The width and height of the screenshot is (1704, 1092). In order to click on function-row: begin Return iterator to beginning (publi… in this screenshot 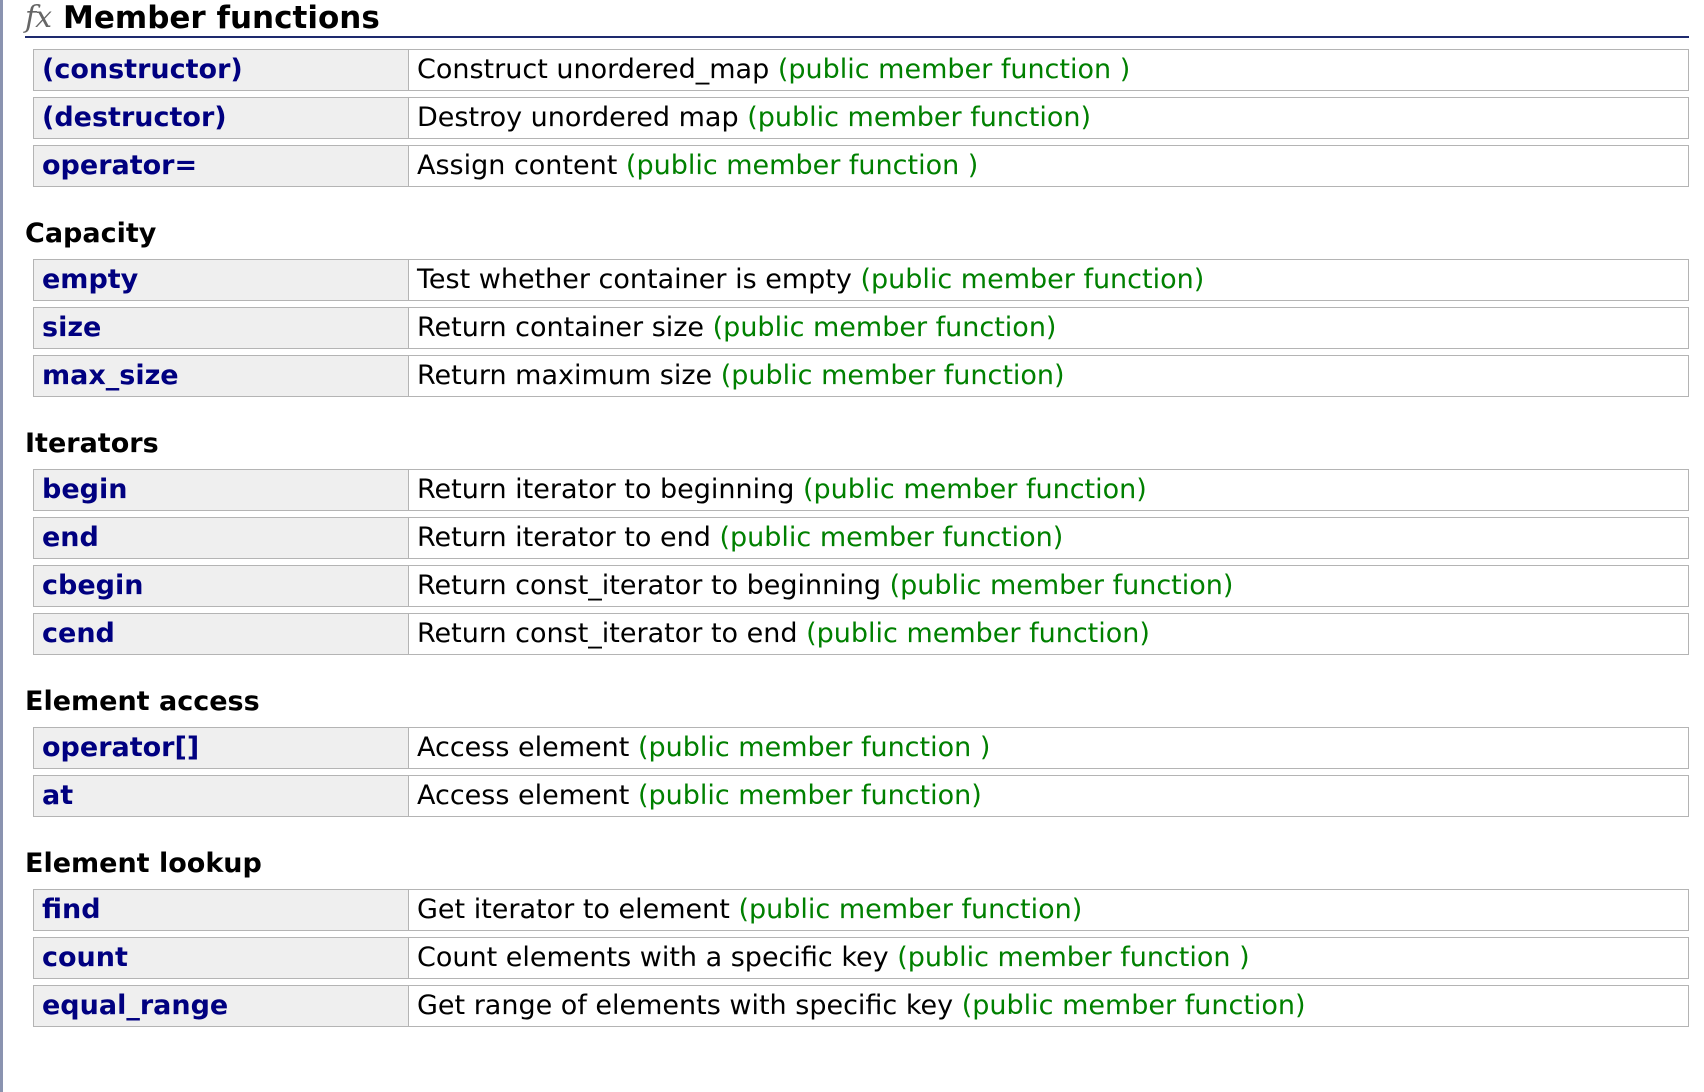, I will do `click(861, 490)`.